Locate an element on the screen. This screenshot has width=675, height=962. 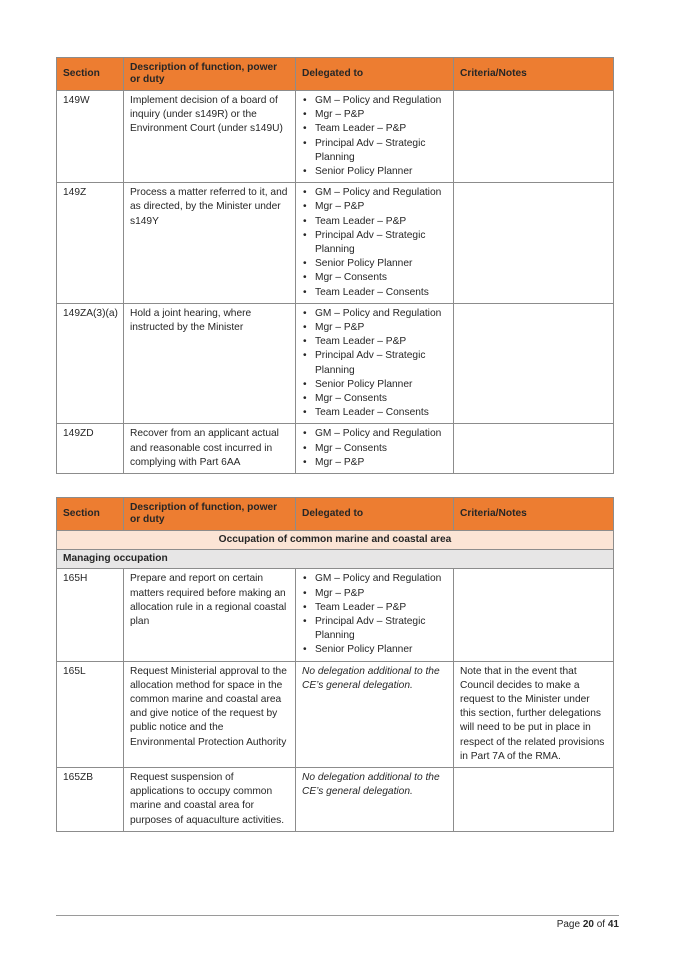
section-cell: 165H is located at coordinates (90, 615).